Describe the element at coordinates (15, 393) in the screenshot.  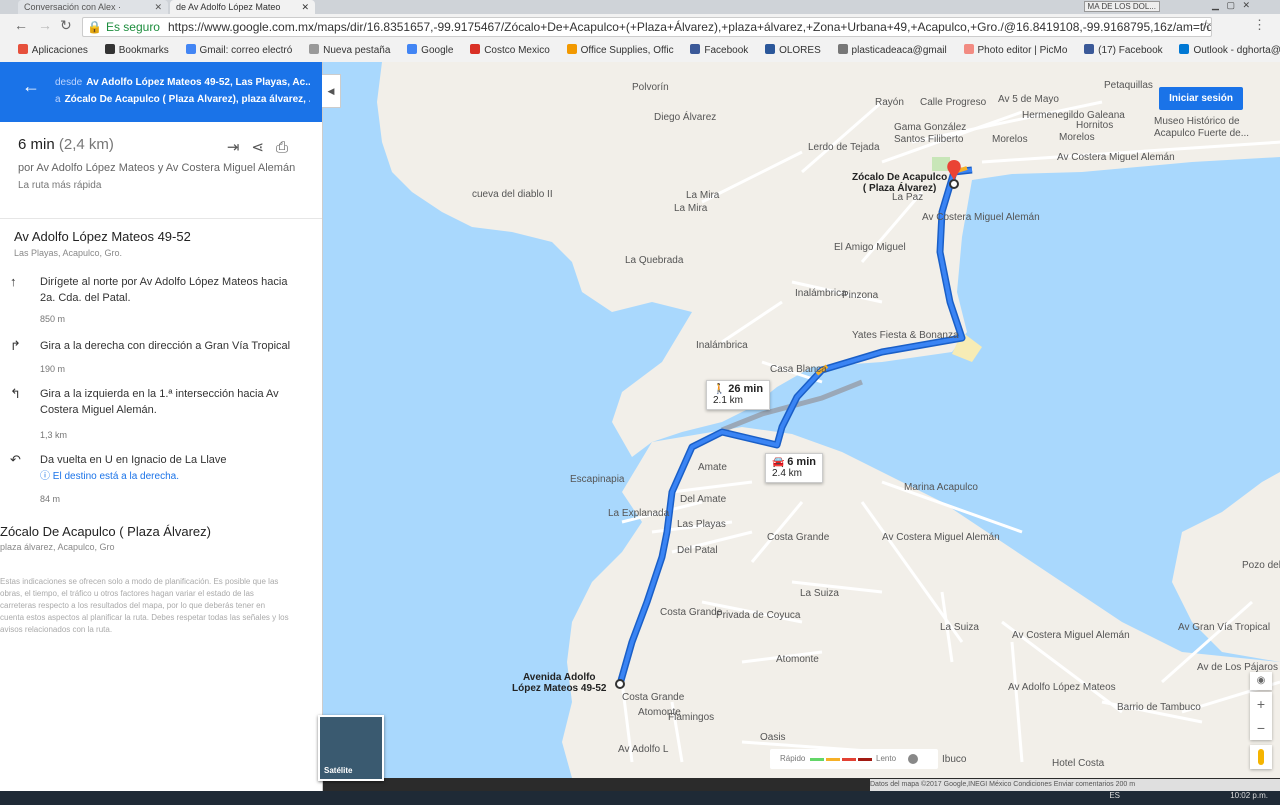
I see `turn-left-icon: ↰` at that location.